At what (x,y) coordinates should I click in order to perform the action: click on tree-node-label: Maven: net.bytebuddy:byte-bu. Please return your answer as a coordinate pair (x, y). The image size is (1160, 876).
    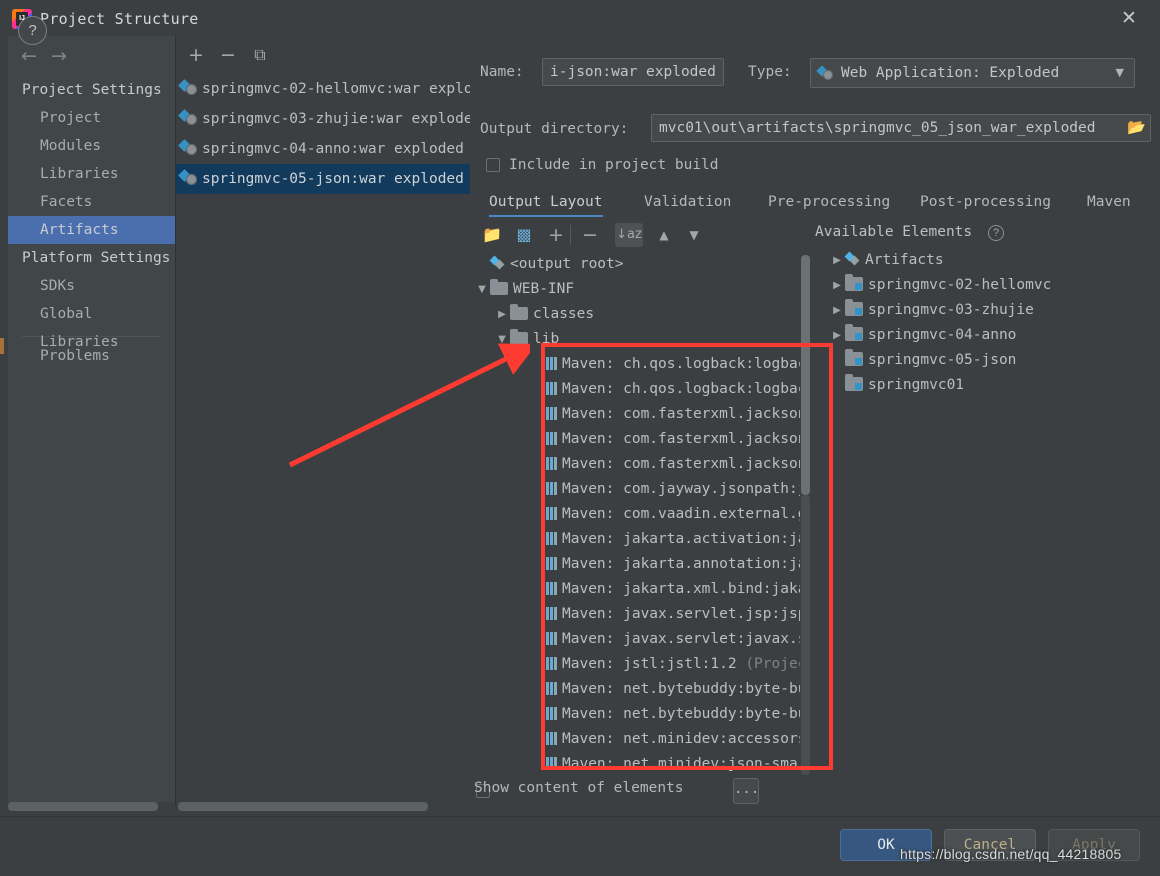
    Looking at the image, I should click on (684, 714).